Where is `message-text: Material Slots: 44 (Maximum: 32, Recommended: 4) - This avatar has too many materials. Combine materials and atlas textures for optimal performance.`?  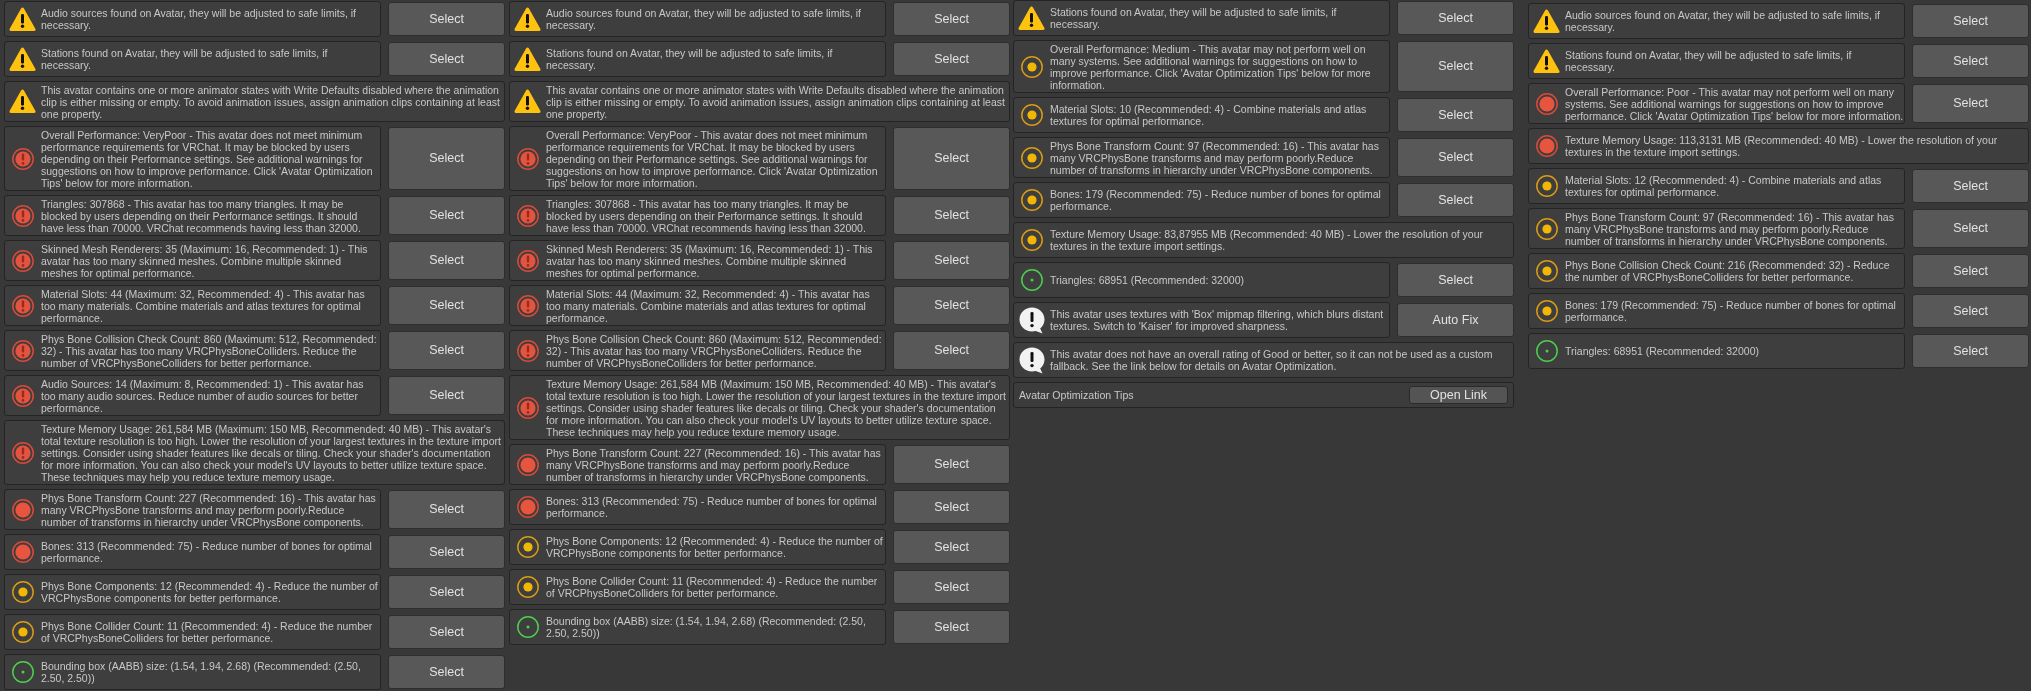
message-text: Material Slots: 44 (Maximum: 32, Recommended: 4) - This avatar has too many materials. Combine materials and atlas textures for optimal performance. is located at coordinates (708, 305).